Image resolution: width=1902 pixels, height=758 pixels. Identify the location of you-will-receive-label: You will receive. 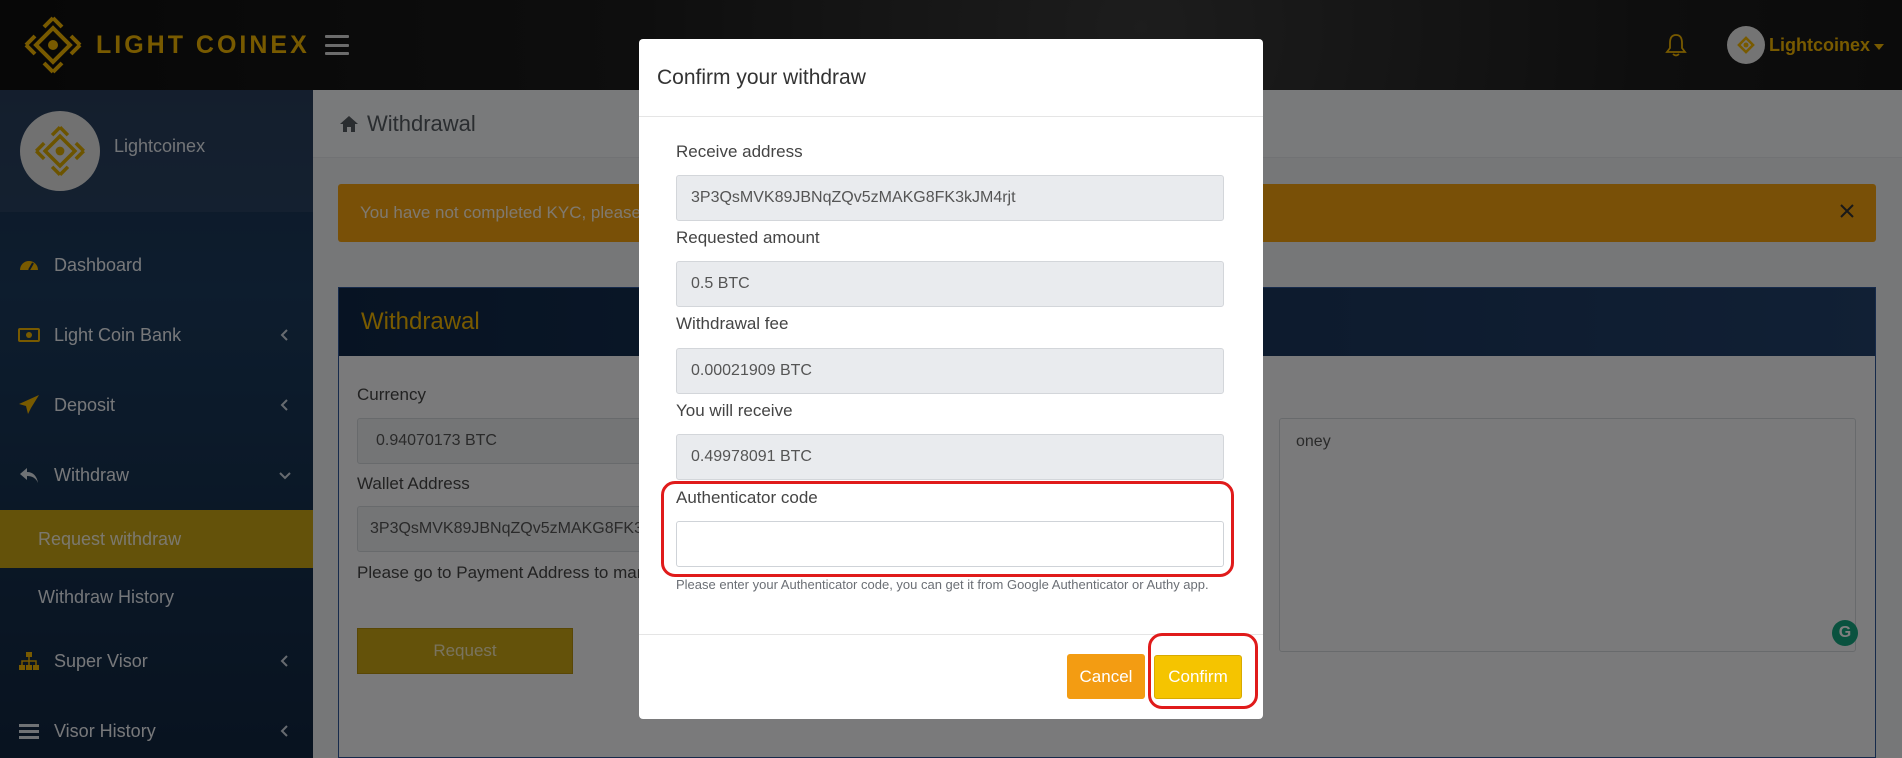
(734, 410).